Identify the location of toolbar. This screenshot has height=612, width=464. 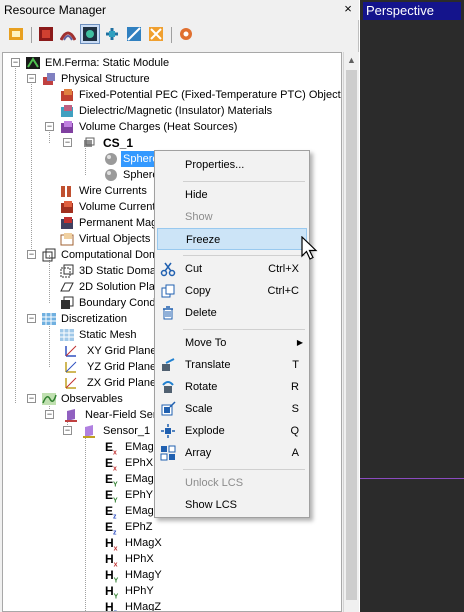
(179, 36).